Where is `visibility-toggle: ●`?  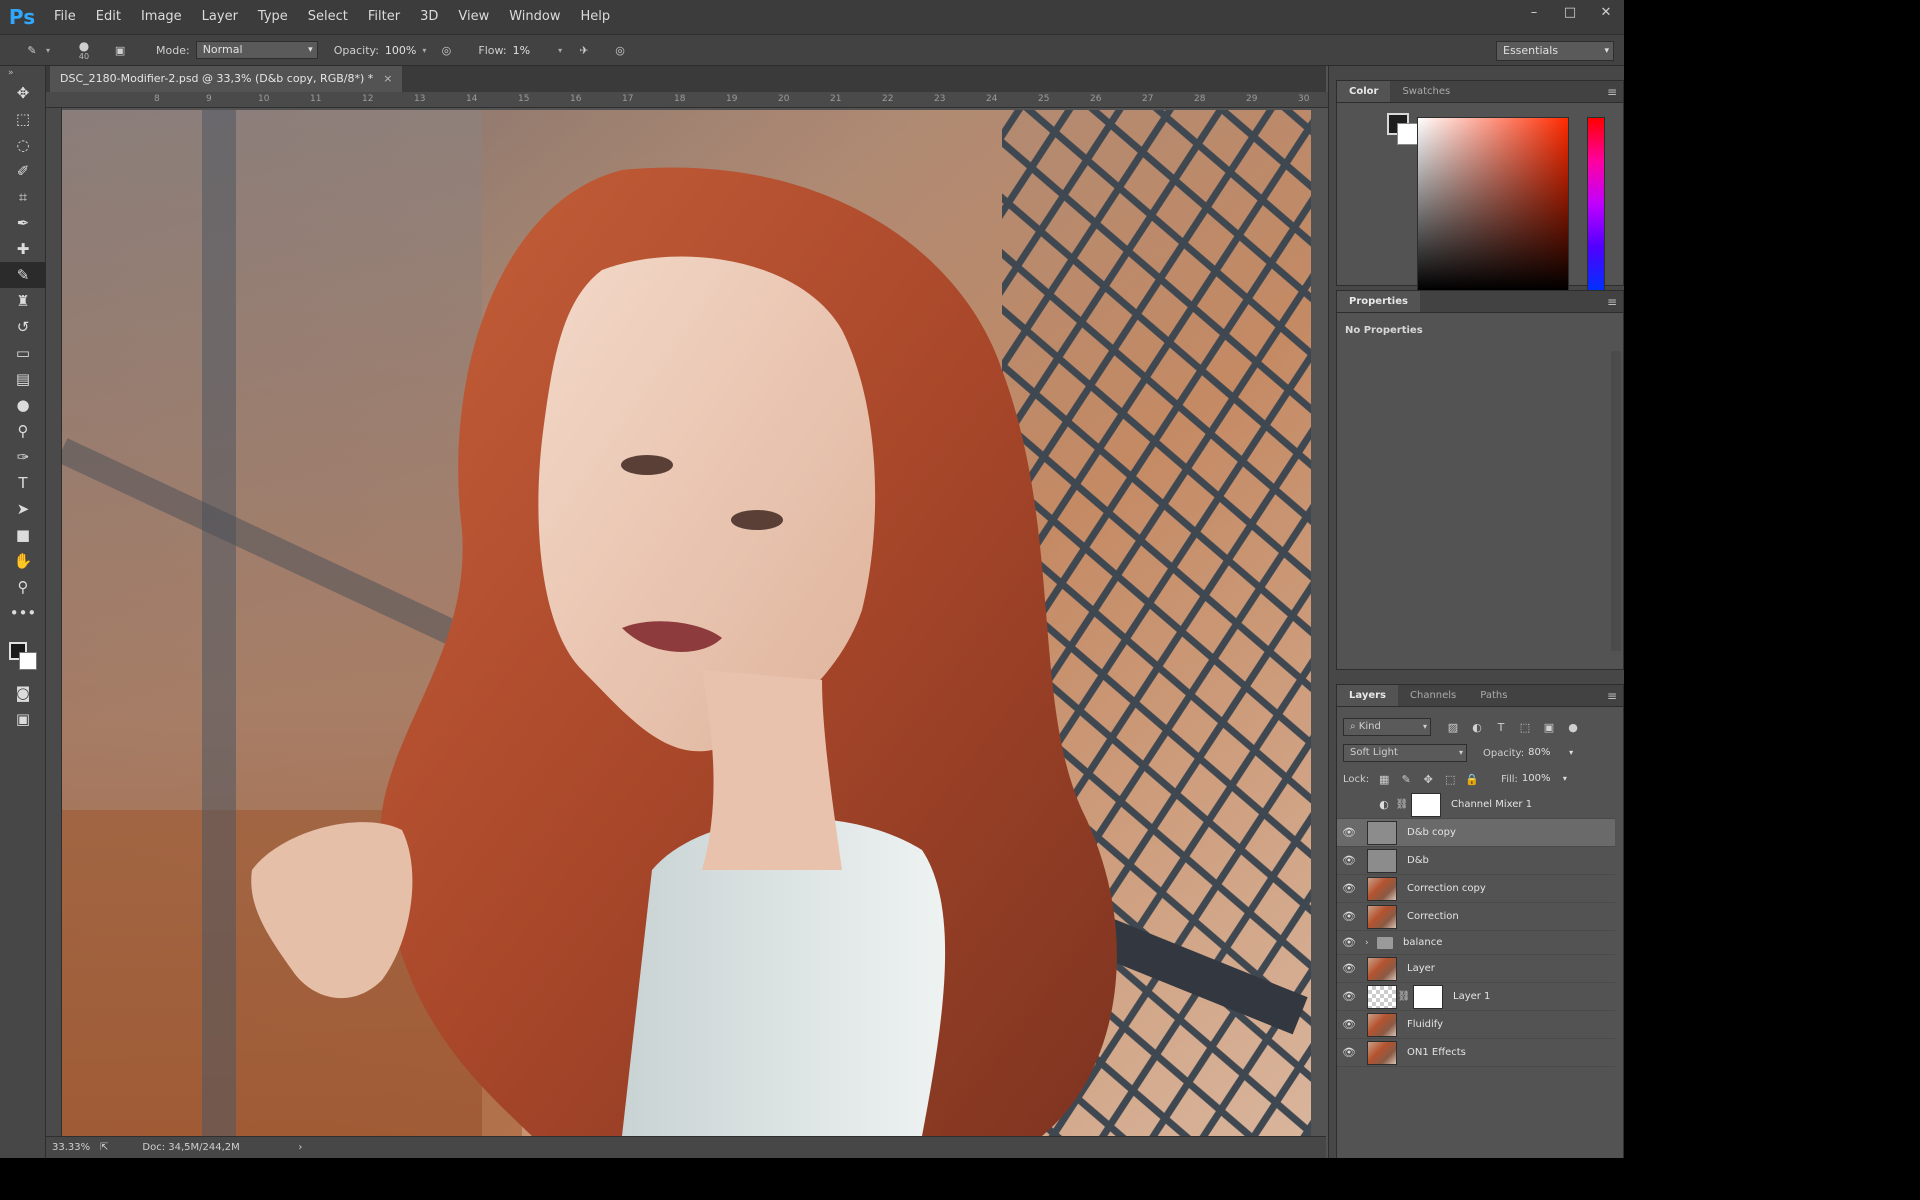 visibility-toggle: ● is located at coordinates (1349, 804).